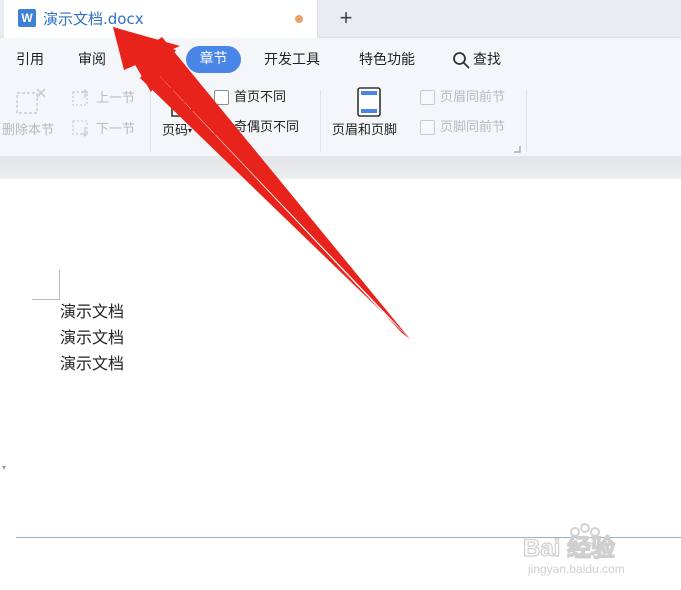 The width and height of the screenshot is (681, 590). I want to click on document-tab-title: 演示文档.docx, so click(93, 19).